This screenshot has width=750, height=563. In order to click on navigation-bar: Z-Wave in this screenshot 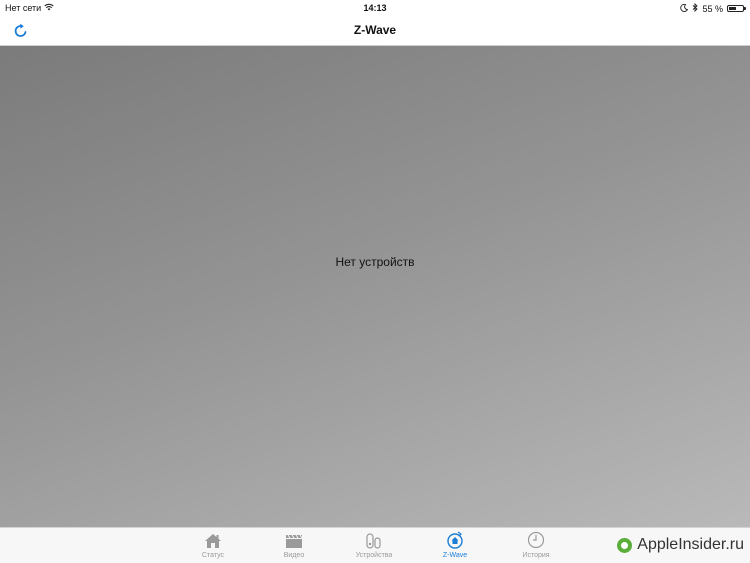, I will do `click(375, 31)`.